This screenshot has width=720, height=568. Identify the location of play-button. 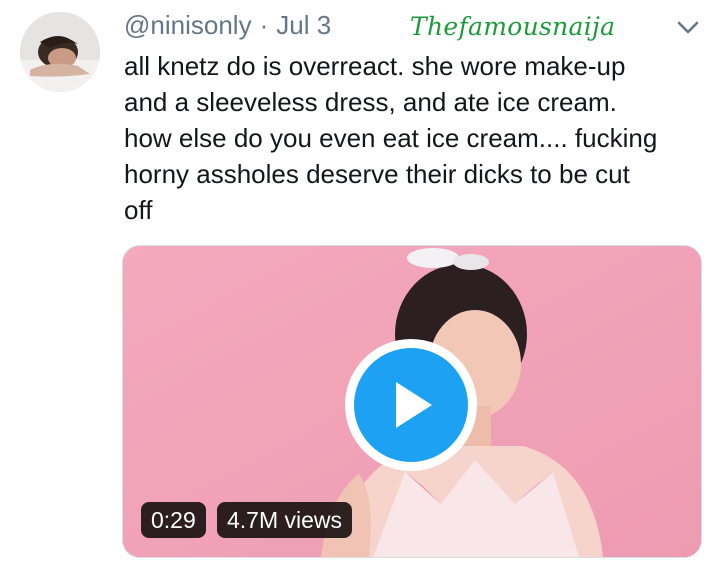
(411, 405).